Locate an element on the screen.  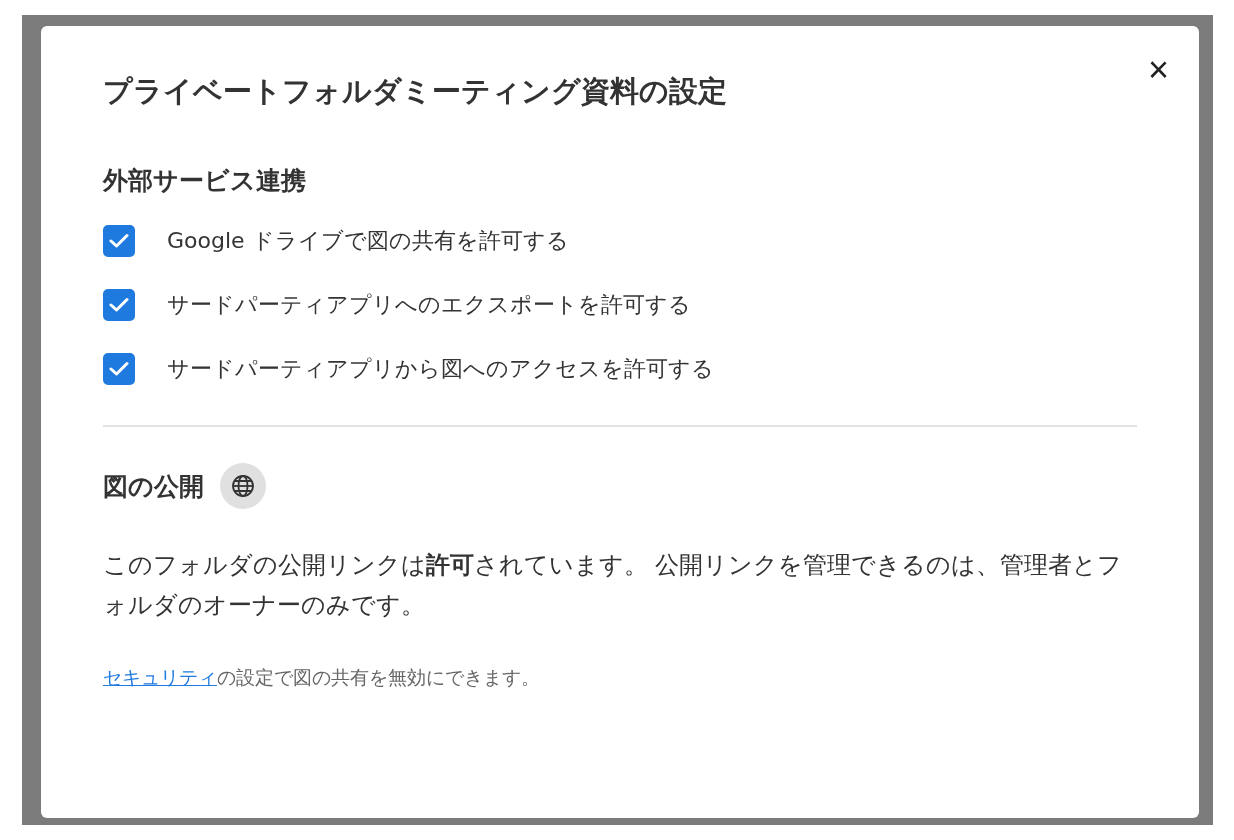
security-link: セキュリティ is located at coordinates (160, 677).